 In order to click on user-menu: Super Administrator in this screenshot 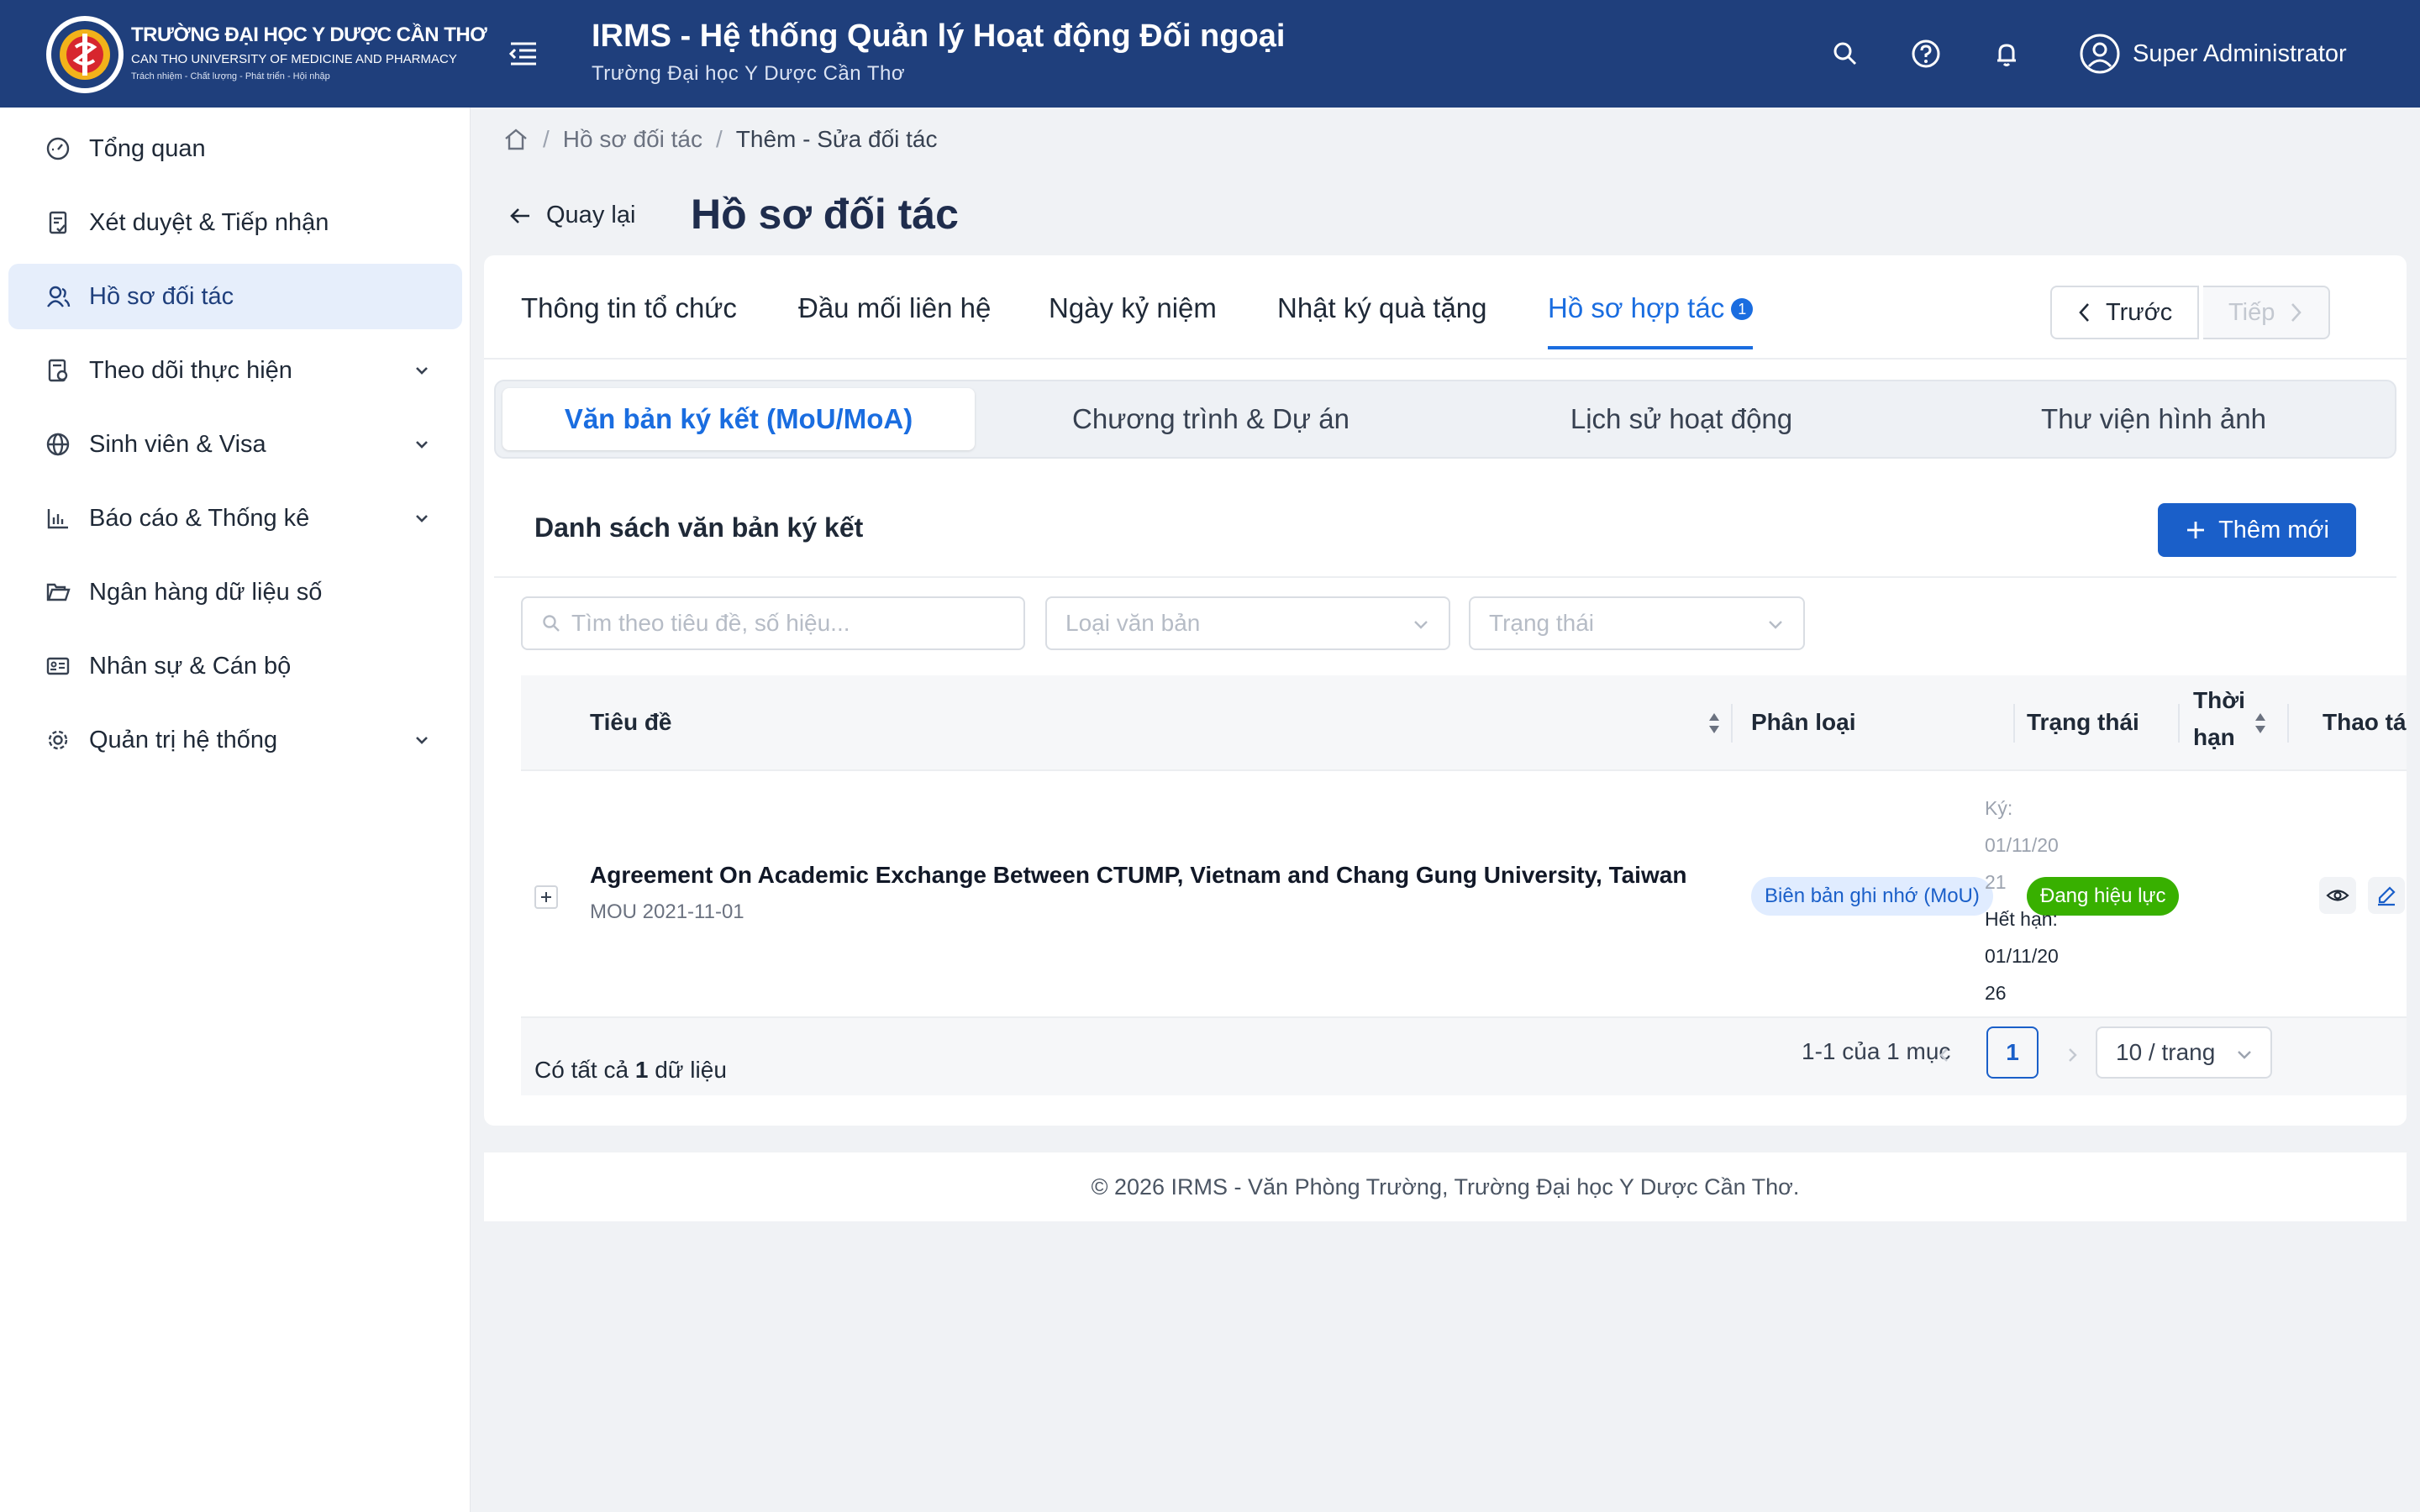, I will do `click(2213, 54)`.